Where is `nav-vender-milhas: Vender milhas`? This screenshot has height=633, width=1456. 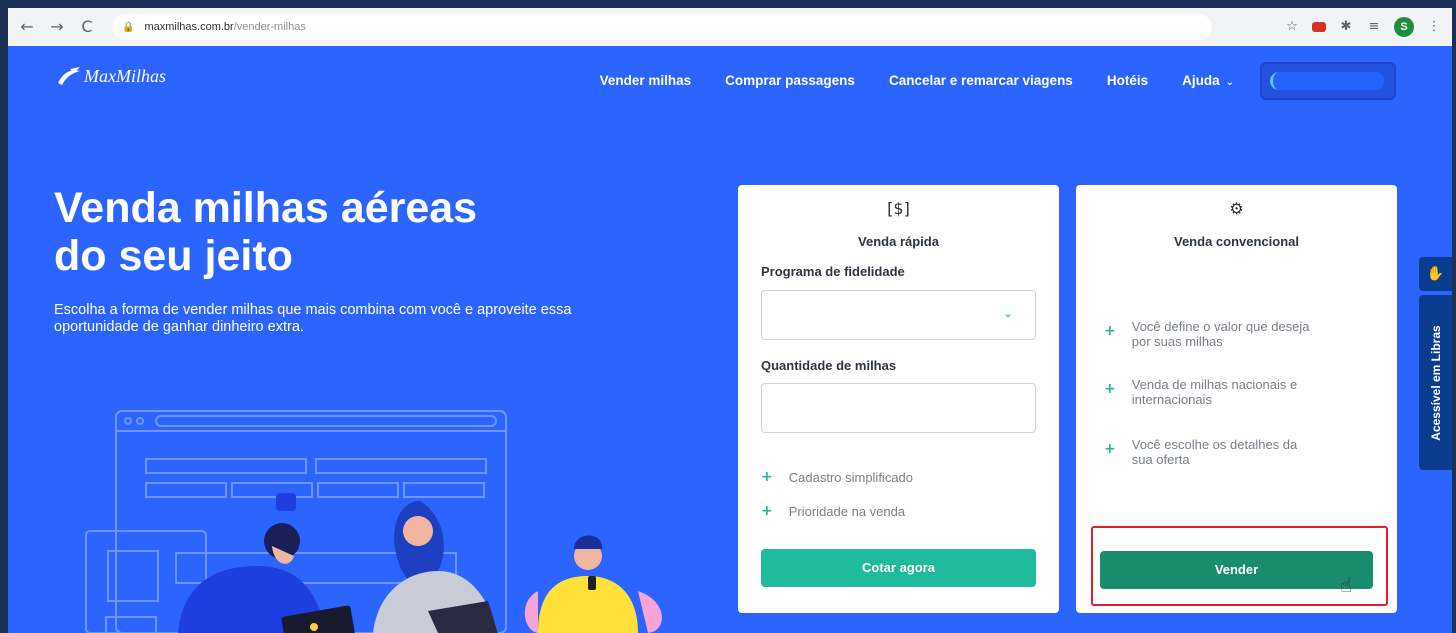
nav-vender-milhas: Vender milhas is located at coordinates (646, 80).